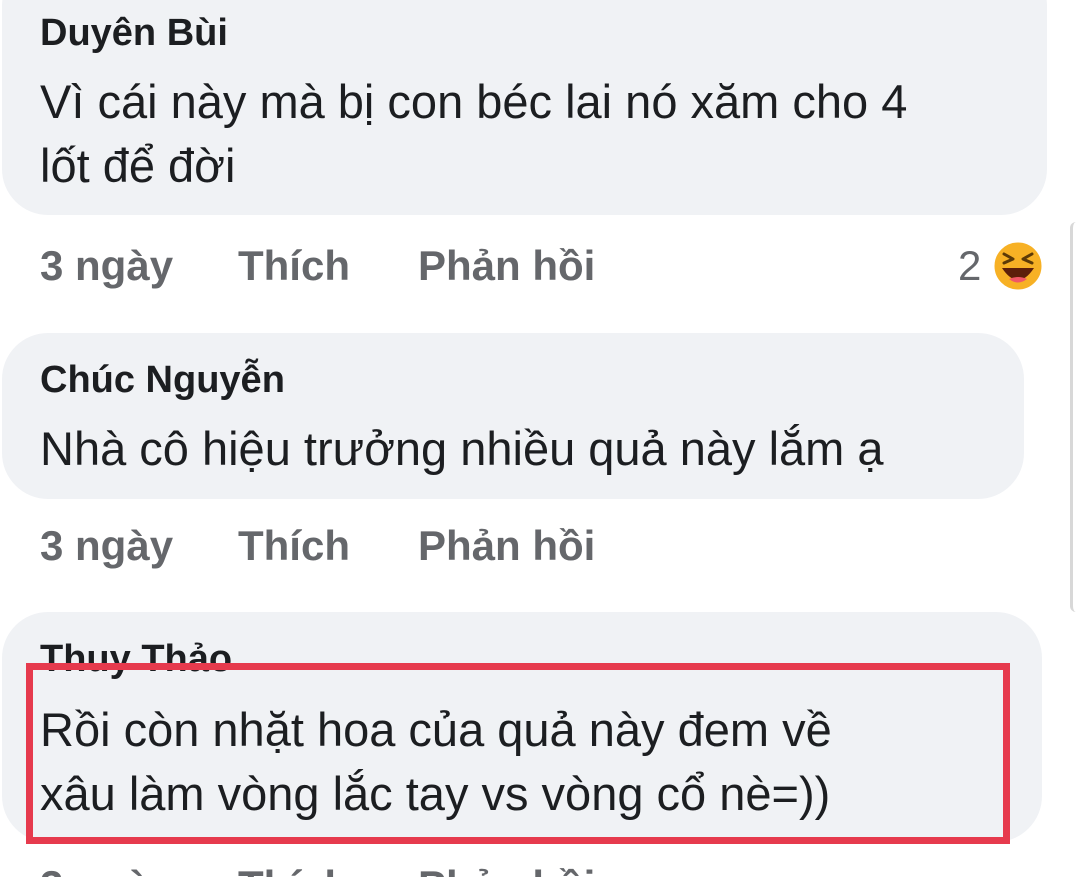 This screenshot has height=877, width=1080. Describe the element at coordinates (1075, 417) in the screenshot. I see `scrollbar` at that location.